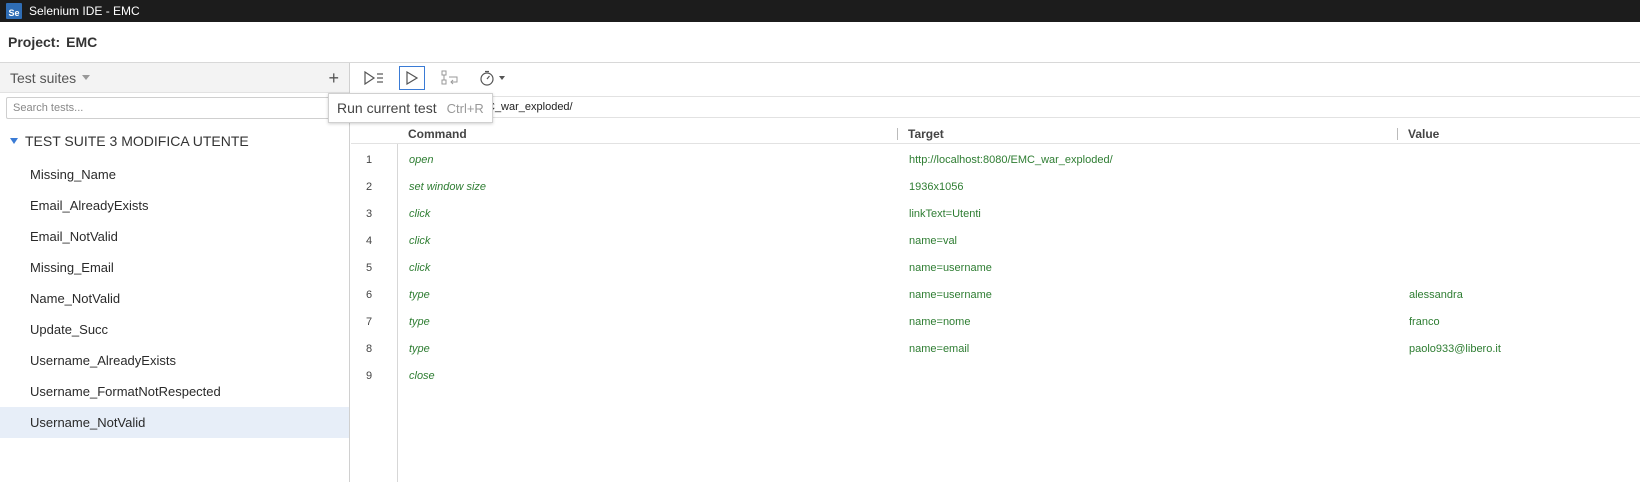 This screenshot has height=482, width=1640. I want to click on command-row: 5 click name=username, so click(995, 268).